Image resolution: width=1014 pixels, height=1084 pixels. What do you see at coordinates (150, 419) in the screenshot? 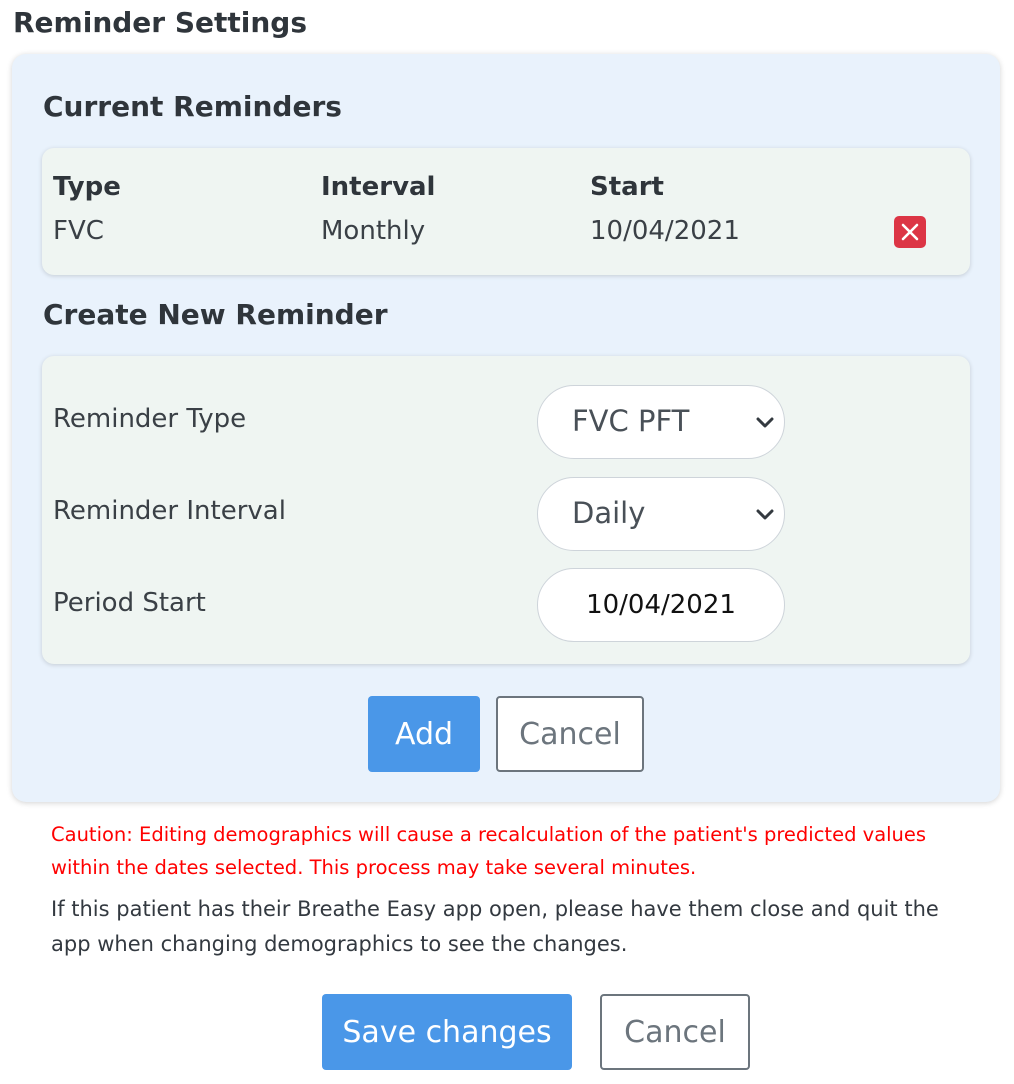
I see `reminder-type-label: Reminder Type` at bounding box center [150, 419].